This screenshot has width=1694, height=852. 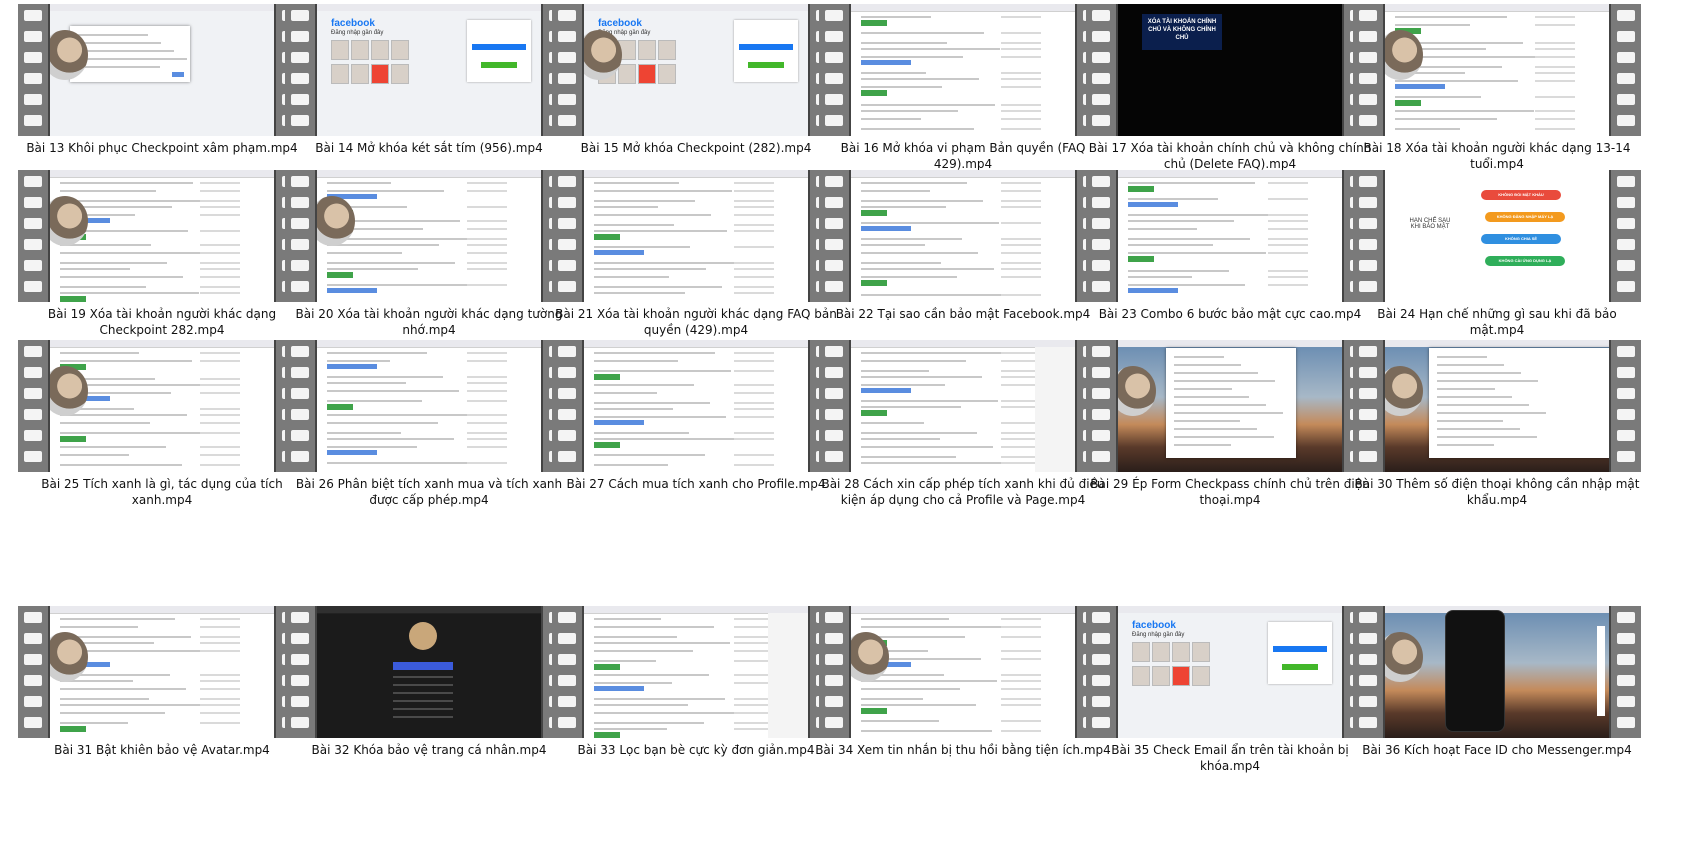 I want to click on text-line, so click(x=132, y=59).